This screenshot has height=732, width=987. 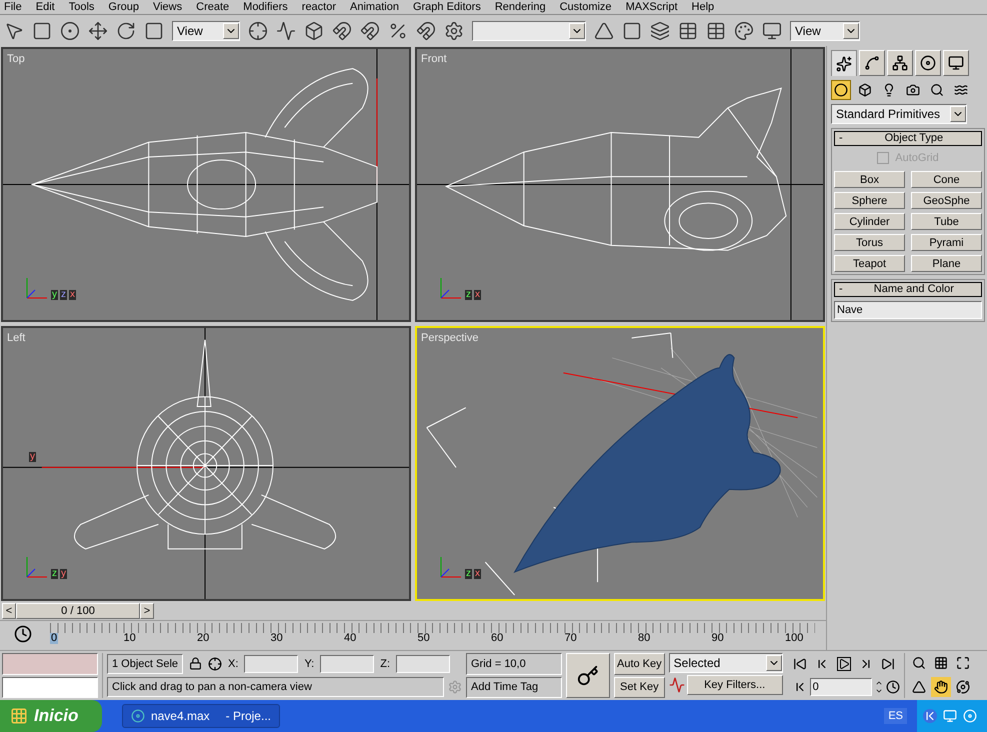 I want to click on menu-item: reactor, so click(x=319, y=7).